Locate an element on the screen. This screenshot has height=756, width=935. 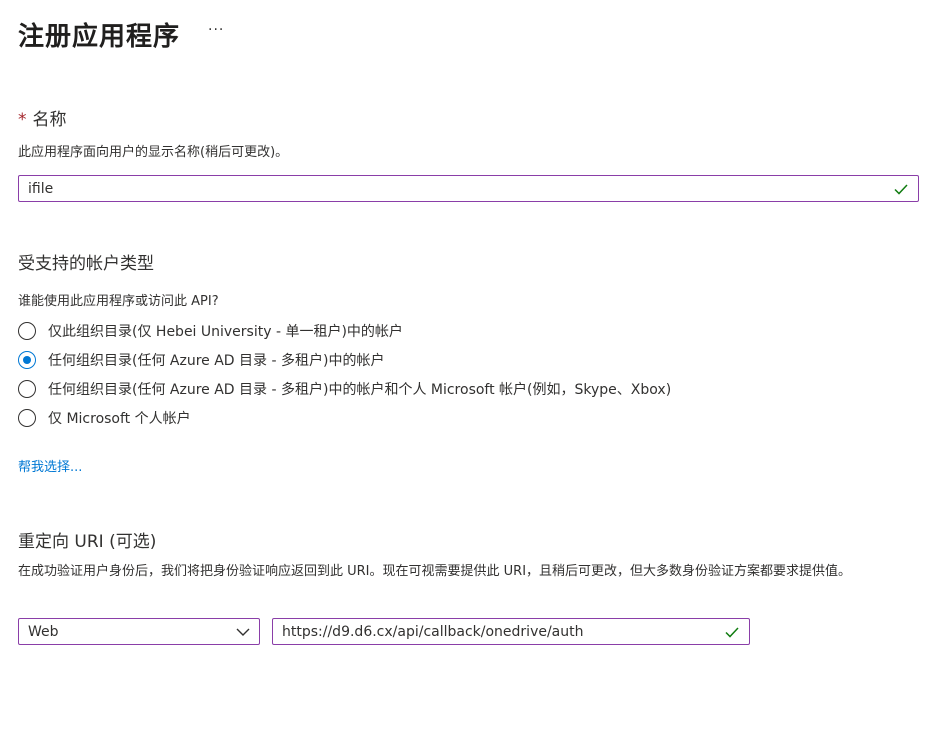
name-description: 此应用程序面向用户的显示名称(稍后可更改)。 is located at coordinates (153, 152).